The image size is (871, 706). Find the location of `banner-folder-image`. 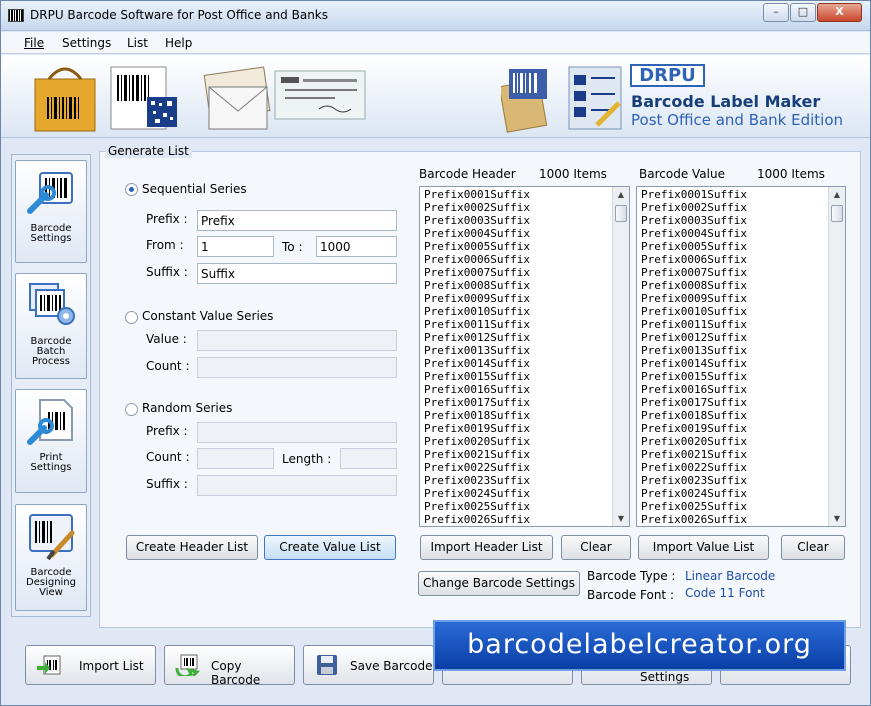

banner-folder-image is located at coordinates (561, 99).